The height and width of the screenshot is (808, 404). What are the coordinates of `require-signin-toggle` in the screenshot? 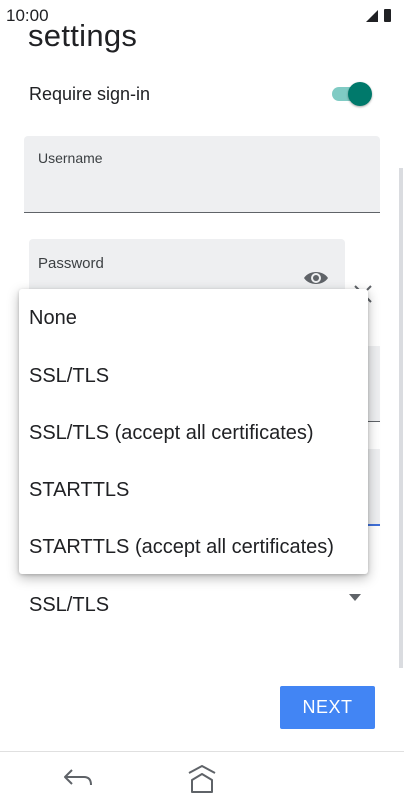 It's located at (352, 94).